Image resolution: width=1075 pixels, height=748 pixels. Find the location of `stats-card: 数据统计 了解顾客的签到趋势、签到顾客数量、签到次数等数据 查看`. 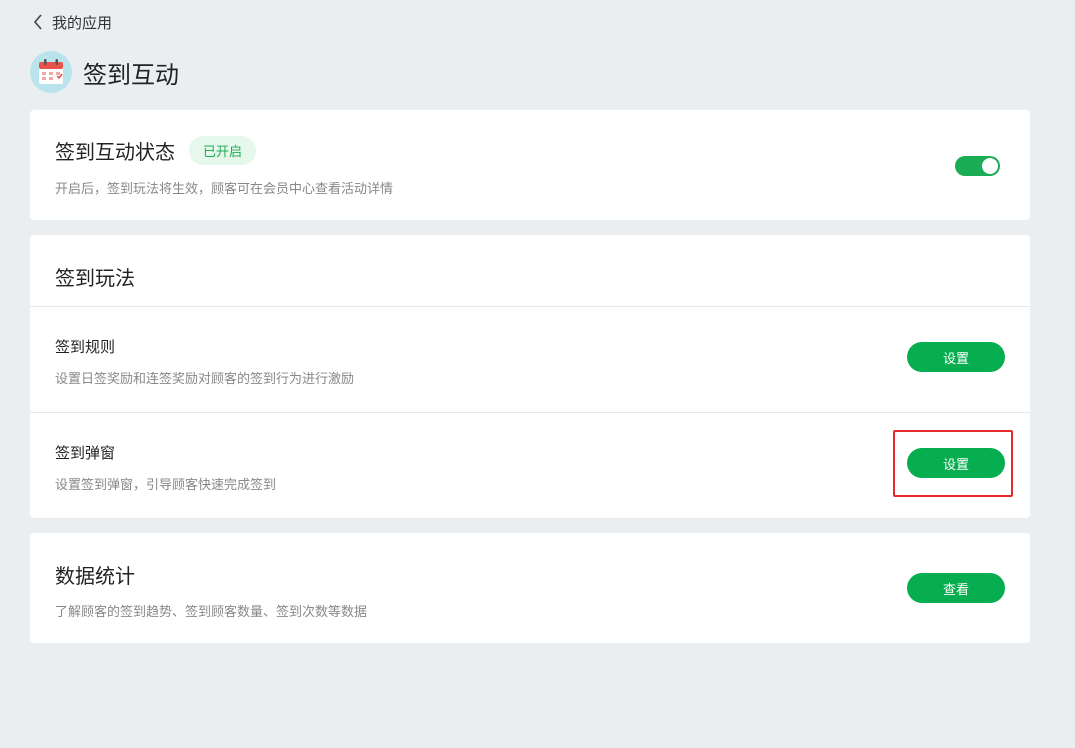

stats-card: 数据统计 了解顾客的签到趋势、签到顾客数量、签到次数等数据 查看 is located at coordinates (530, 588).